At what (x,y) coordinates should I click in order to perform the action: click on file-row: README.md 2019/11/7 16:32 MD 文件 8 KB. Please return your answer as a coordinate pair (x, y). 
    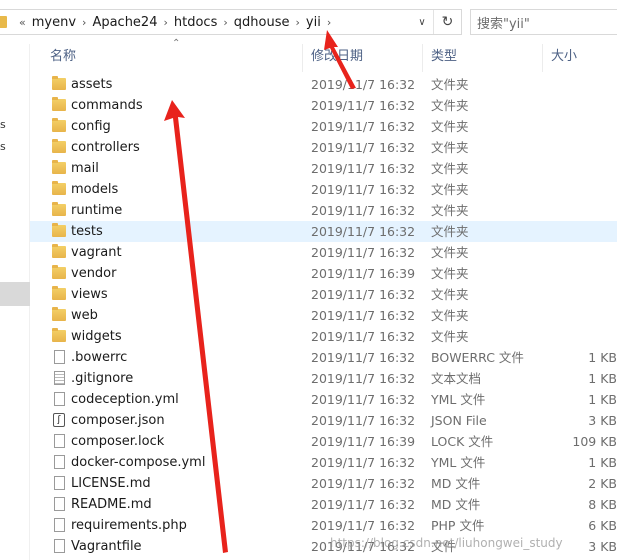
    Looking at the image, I should click on (323, 504).